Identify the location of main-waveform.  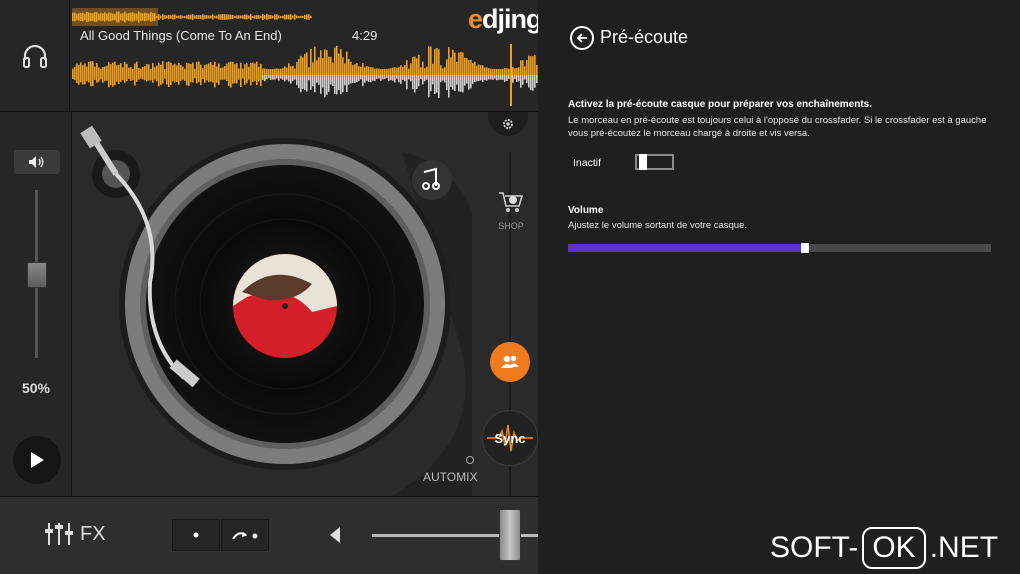
(305, 75).